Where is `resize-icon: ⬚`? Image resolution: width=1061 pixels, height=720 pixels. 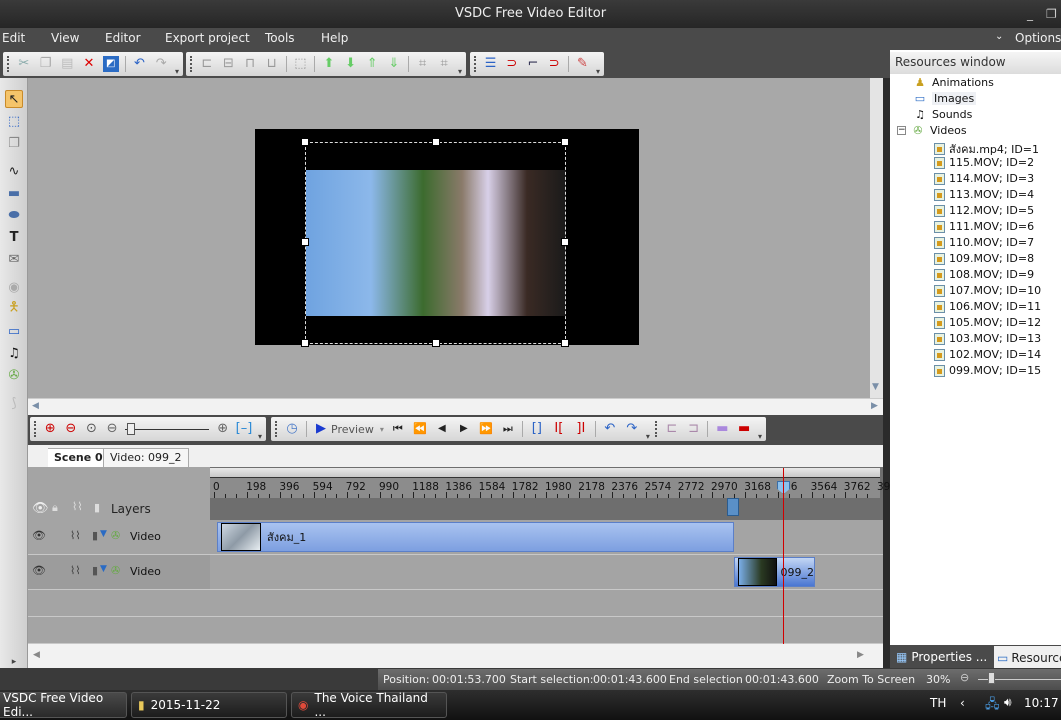 resize-icon: ⬚ is located at coordinates (301, 64).